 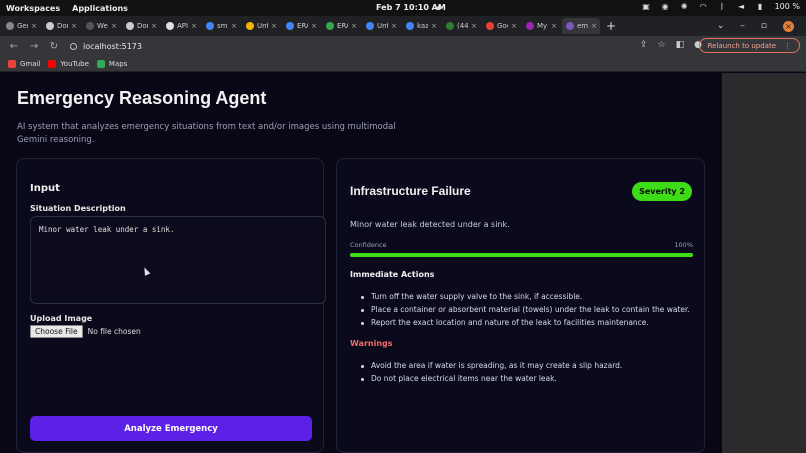 What do you see at coordinates (665, 6) in the screenshot?
I see `discord-icon: ◉` at bounding box center [665, 6].